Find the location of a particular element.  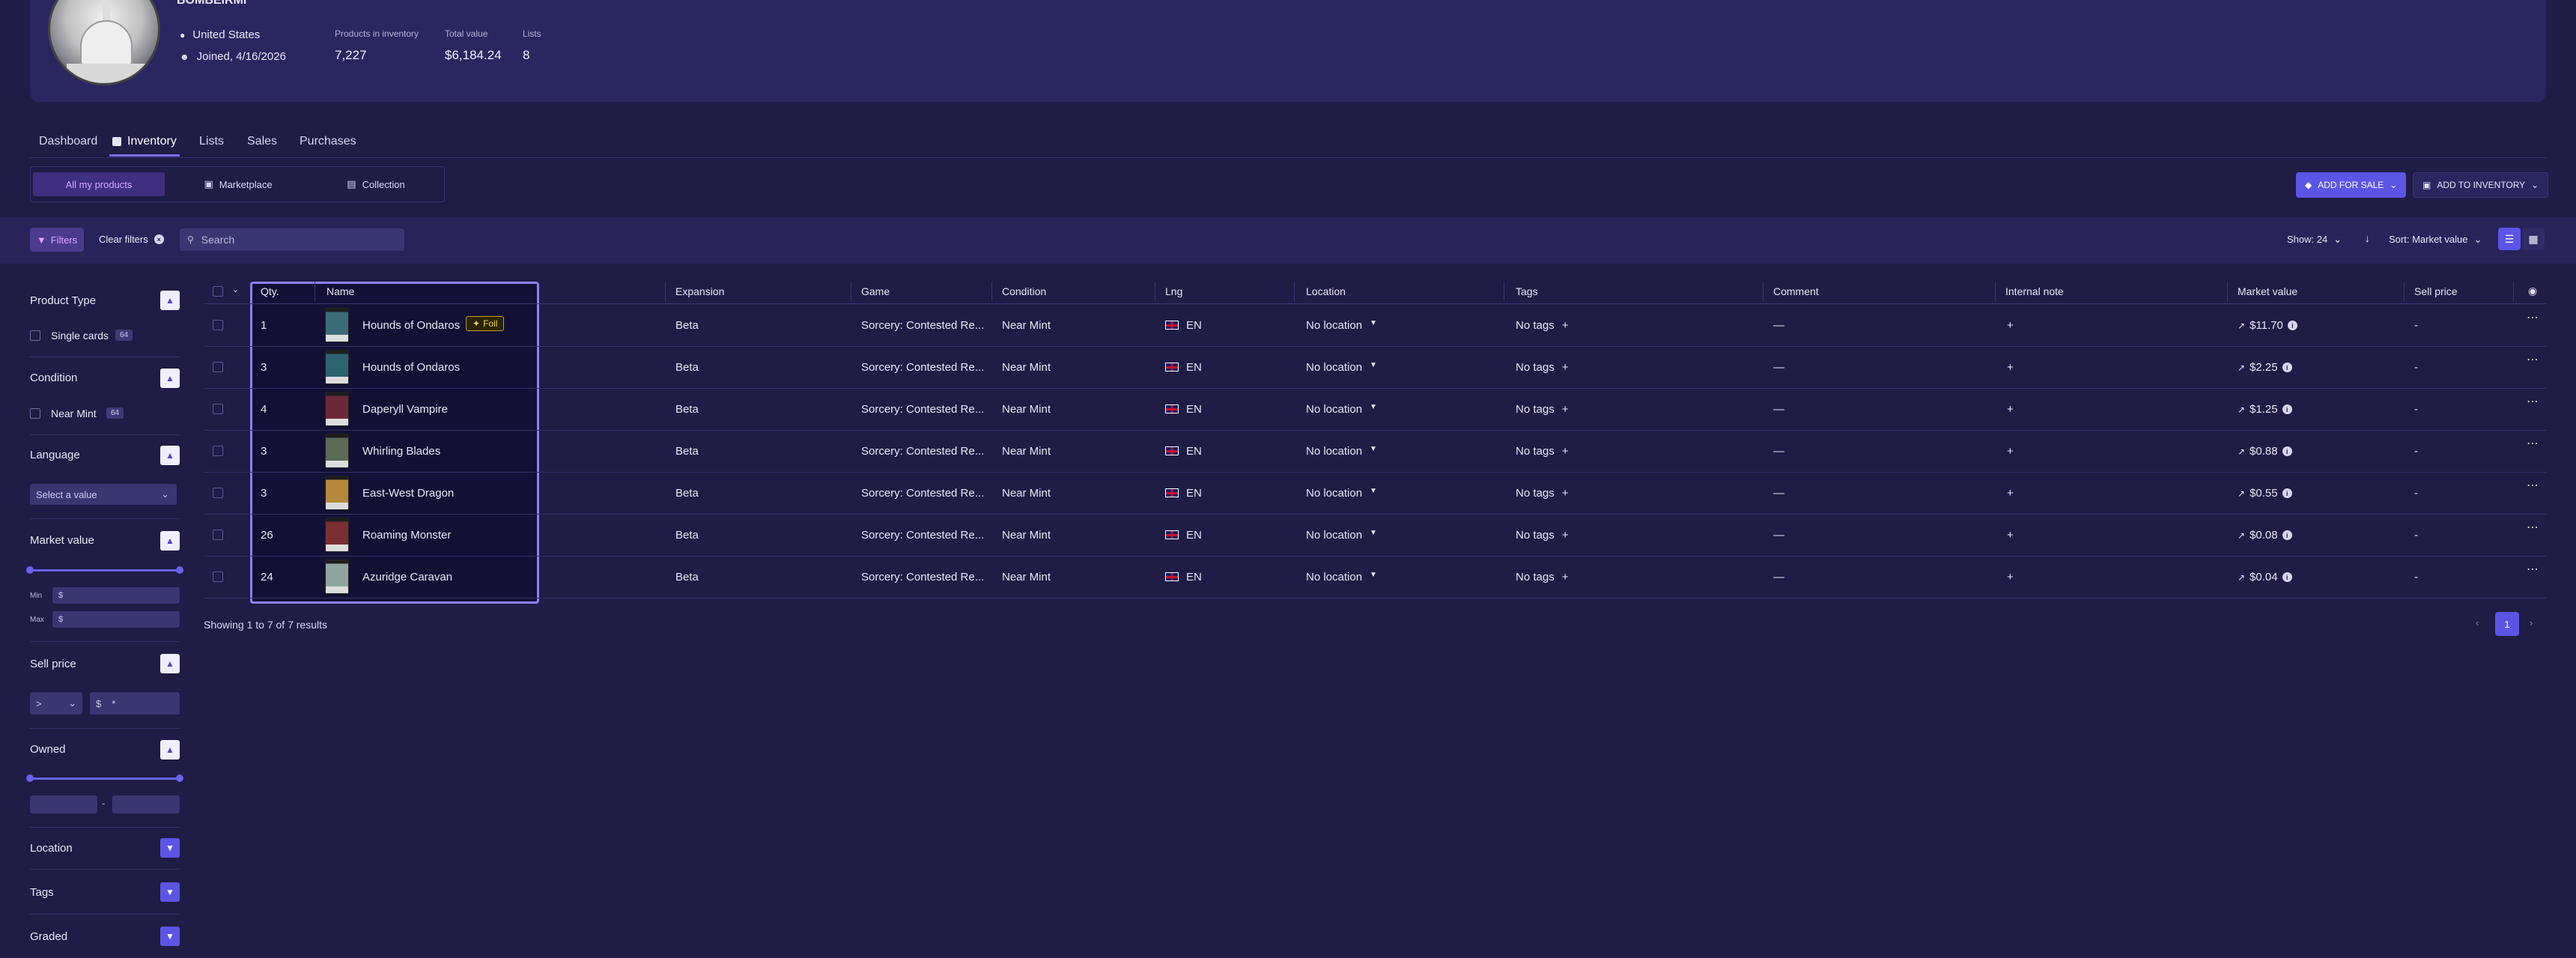

segment-all-products: All my products is located at coordinates (99, 184).